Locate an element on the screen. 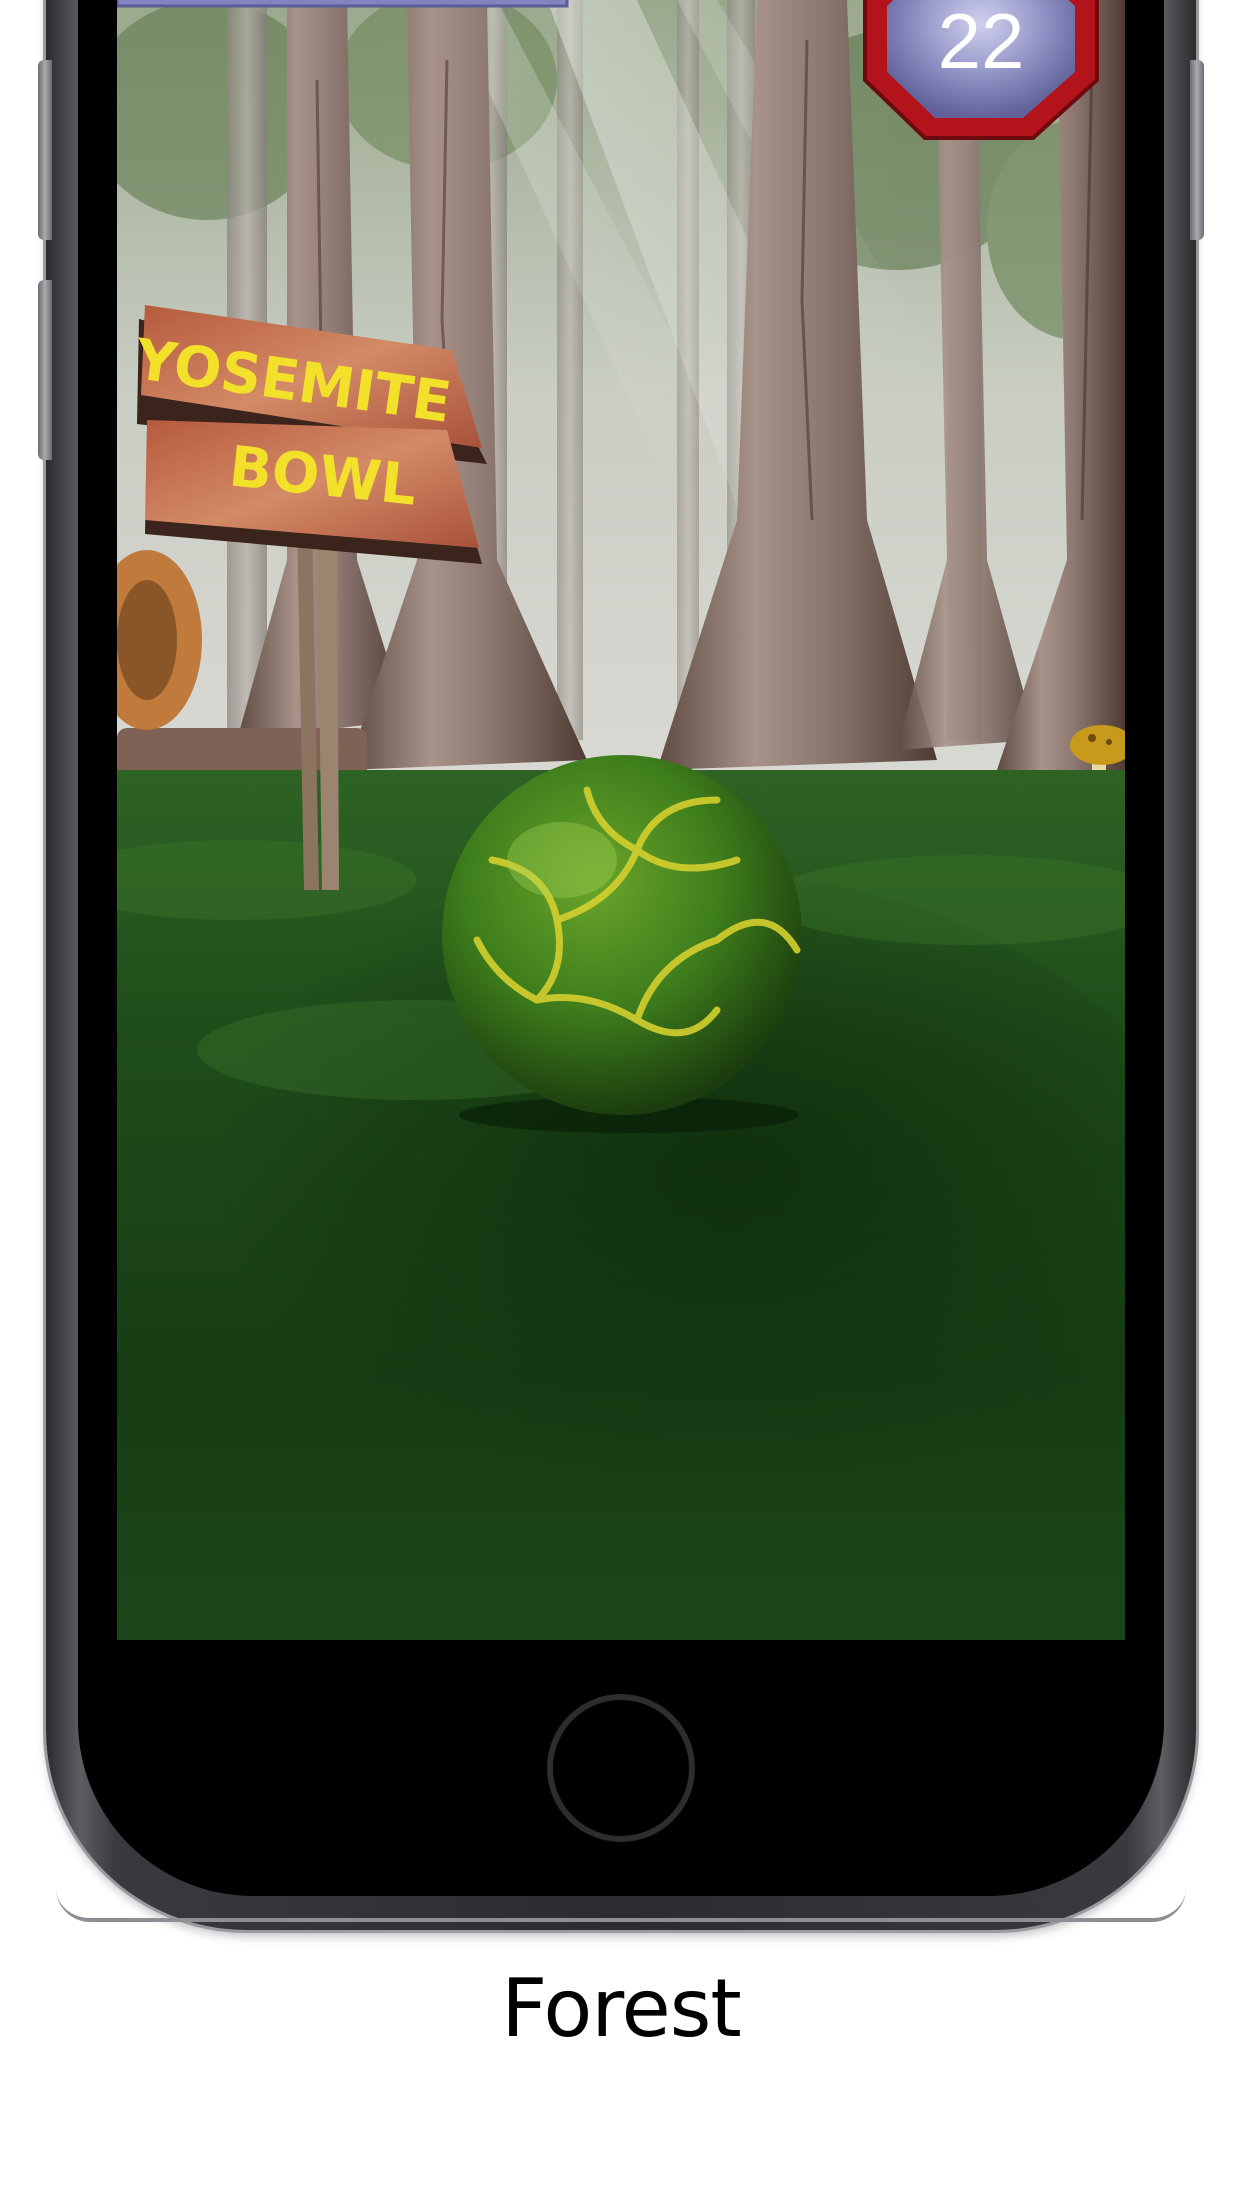 The image size is (1242, 2208). power-button is located at coordinates (1197, 150).